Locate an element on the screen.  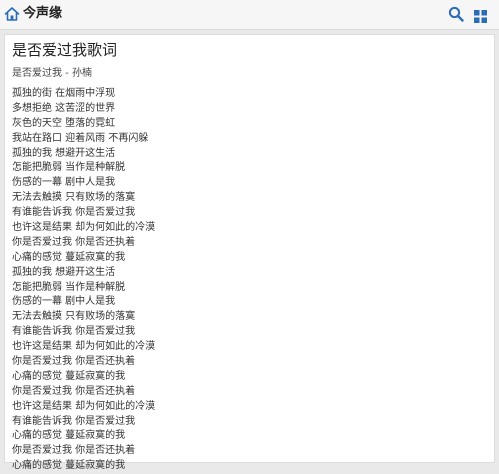
home-icon is located at coordinates (12, 14).